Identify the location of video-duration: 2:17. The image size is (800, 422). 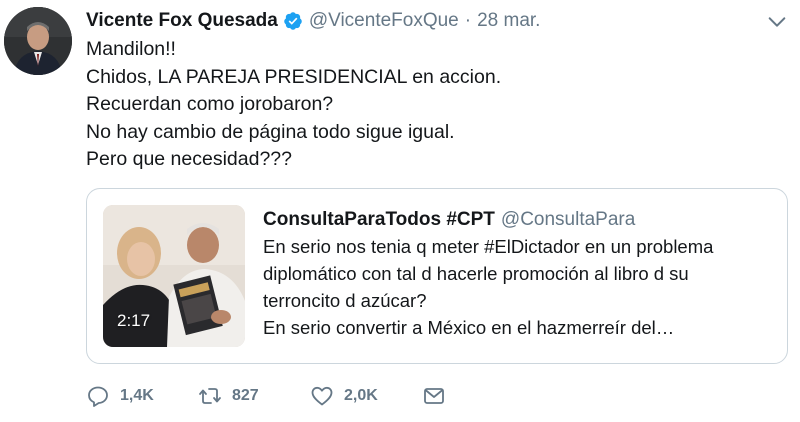
(134, 320).